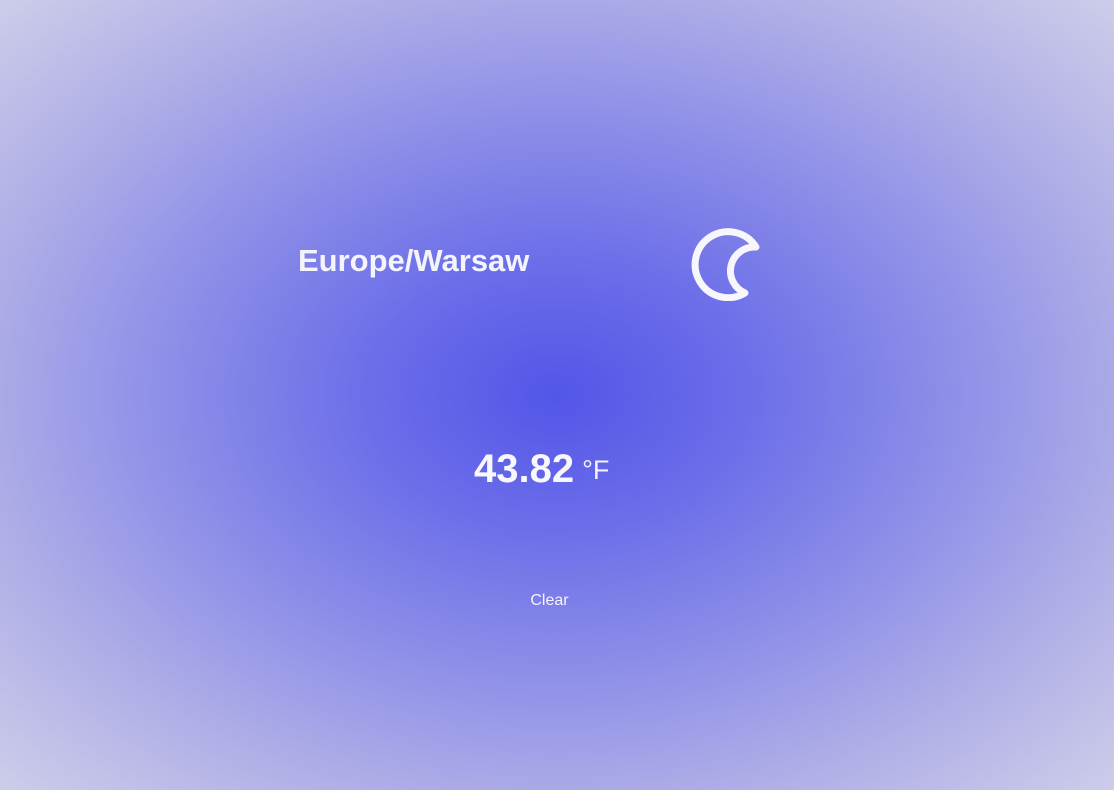 The image size is (1114, 790). Describe the element at coordinates (414, 260) in the screenshot. I see `timezone-label: Europe/Warsaw` at that location.